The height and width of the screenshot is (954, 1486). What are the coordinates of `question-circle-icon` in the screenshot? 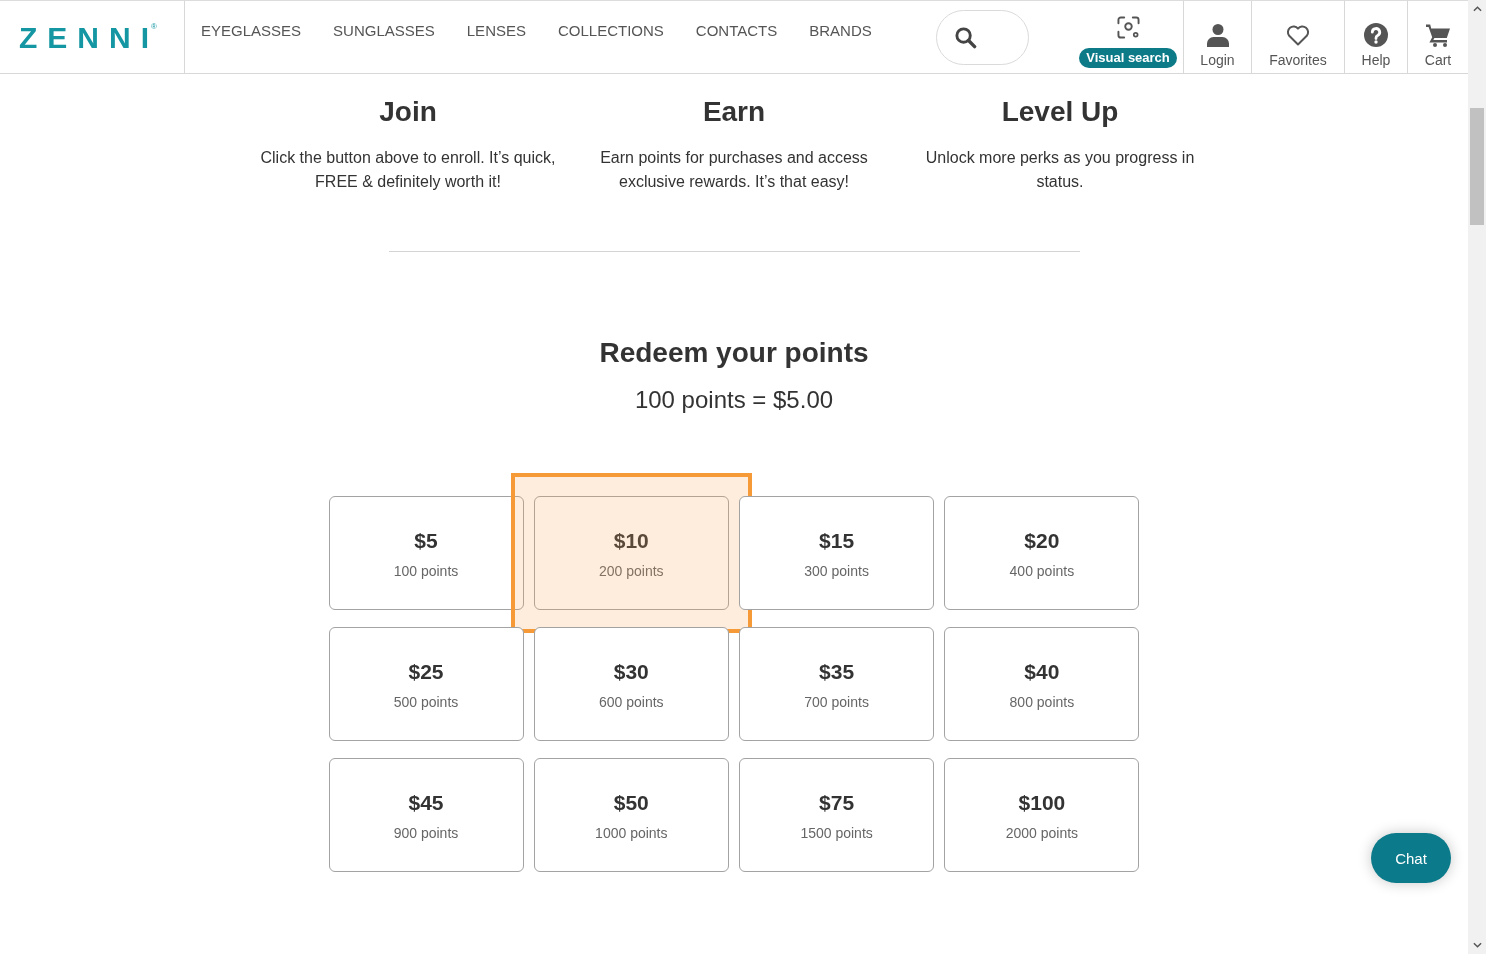 It's located at (1376, 35).